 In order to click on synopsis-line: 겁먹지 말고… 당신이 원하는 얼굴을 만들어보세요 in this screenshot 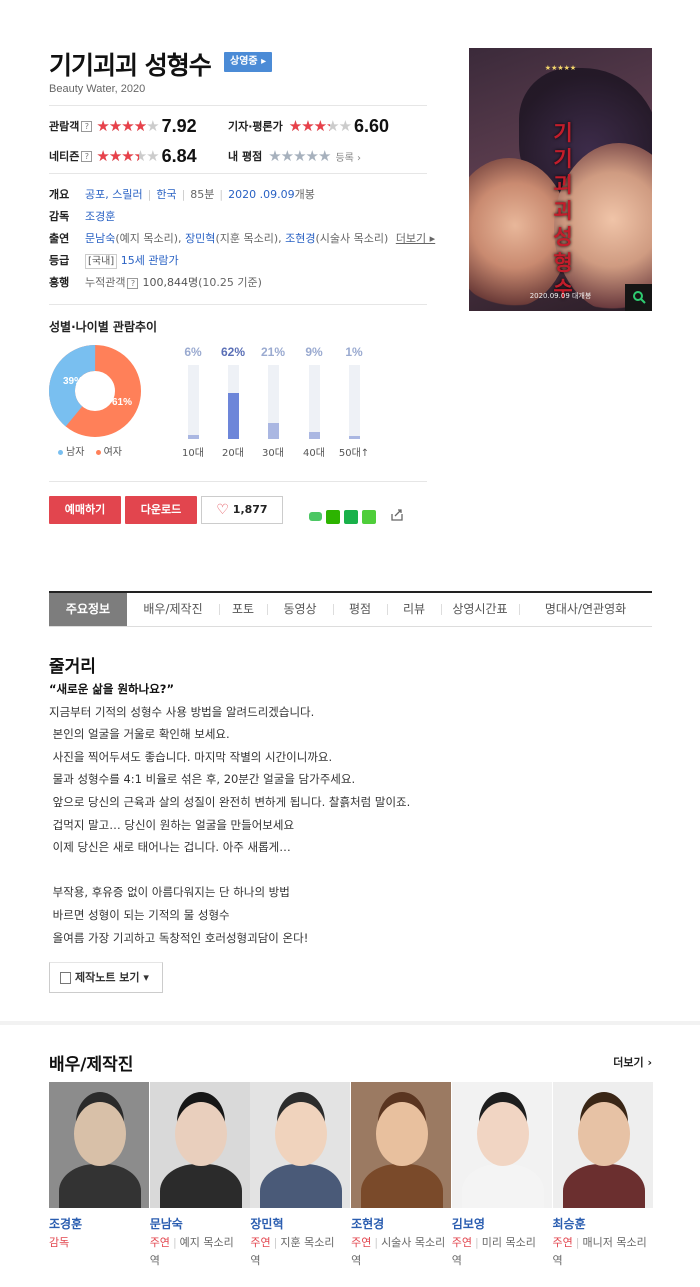, I will do `click(172, 824)`.